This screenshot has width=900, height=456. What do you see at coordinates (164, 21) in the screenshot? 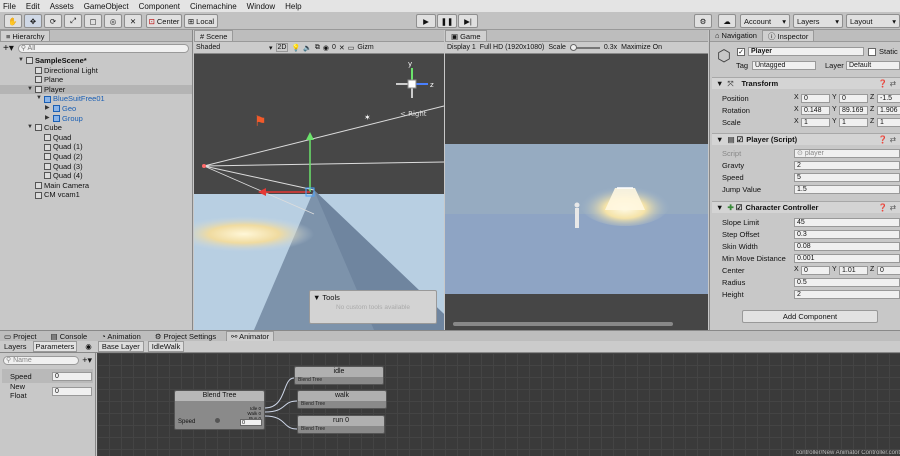
I see `pivot-center-button: ⊡ Center` at bounding box center [164, 21].